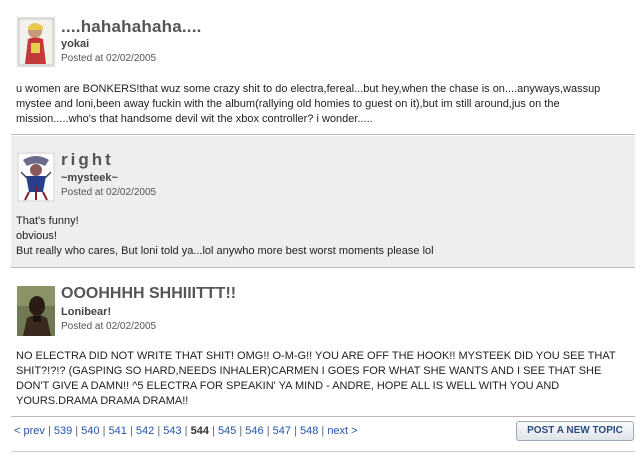 This screenshot has height=457, width=643. I want to click on next-page-link: next >, so click(342, 431).